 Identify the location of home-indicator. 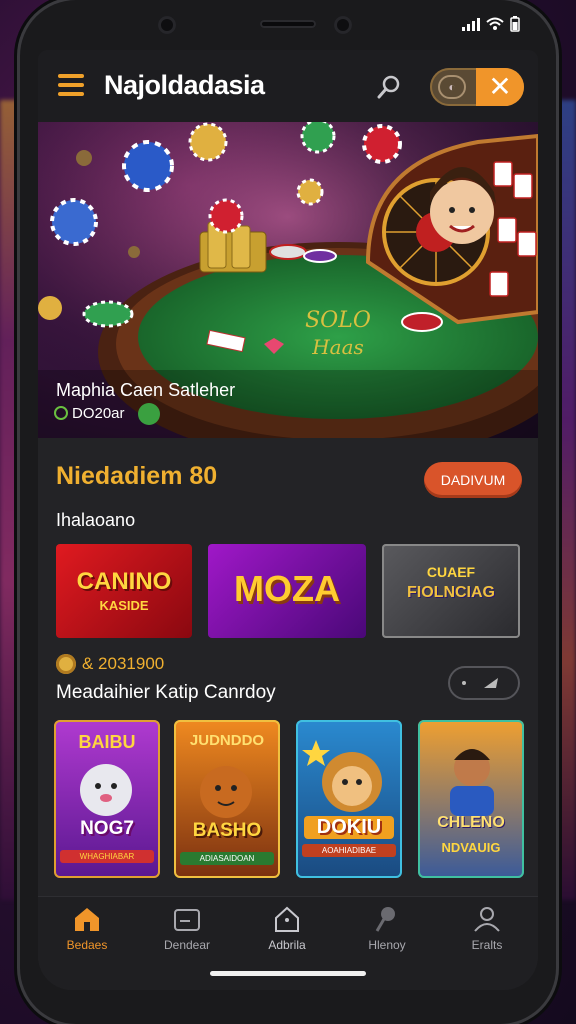
(288, 973).